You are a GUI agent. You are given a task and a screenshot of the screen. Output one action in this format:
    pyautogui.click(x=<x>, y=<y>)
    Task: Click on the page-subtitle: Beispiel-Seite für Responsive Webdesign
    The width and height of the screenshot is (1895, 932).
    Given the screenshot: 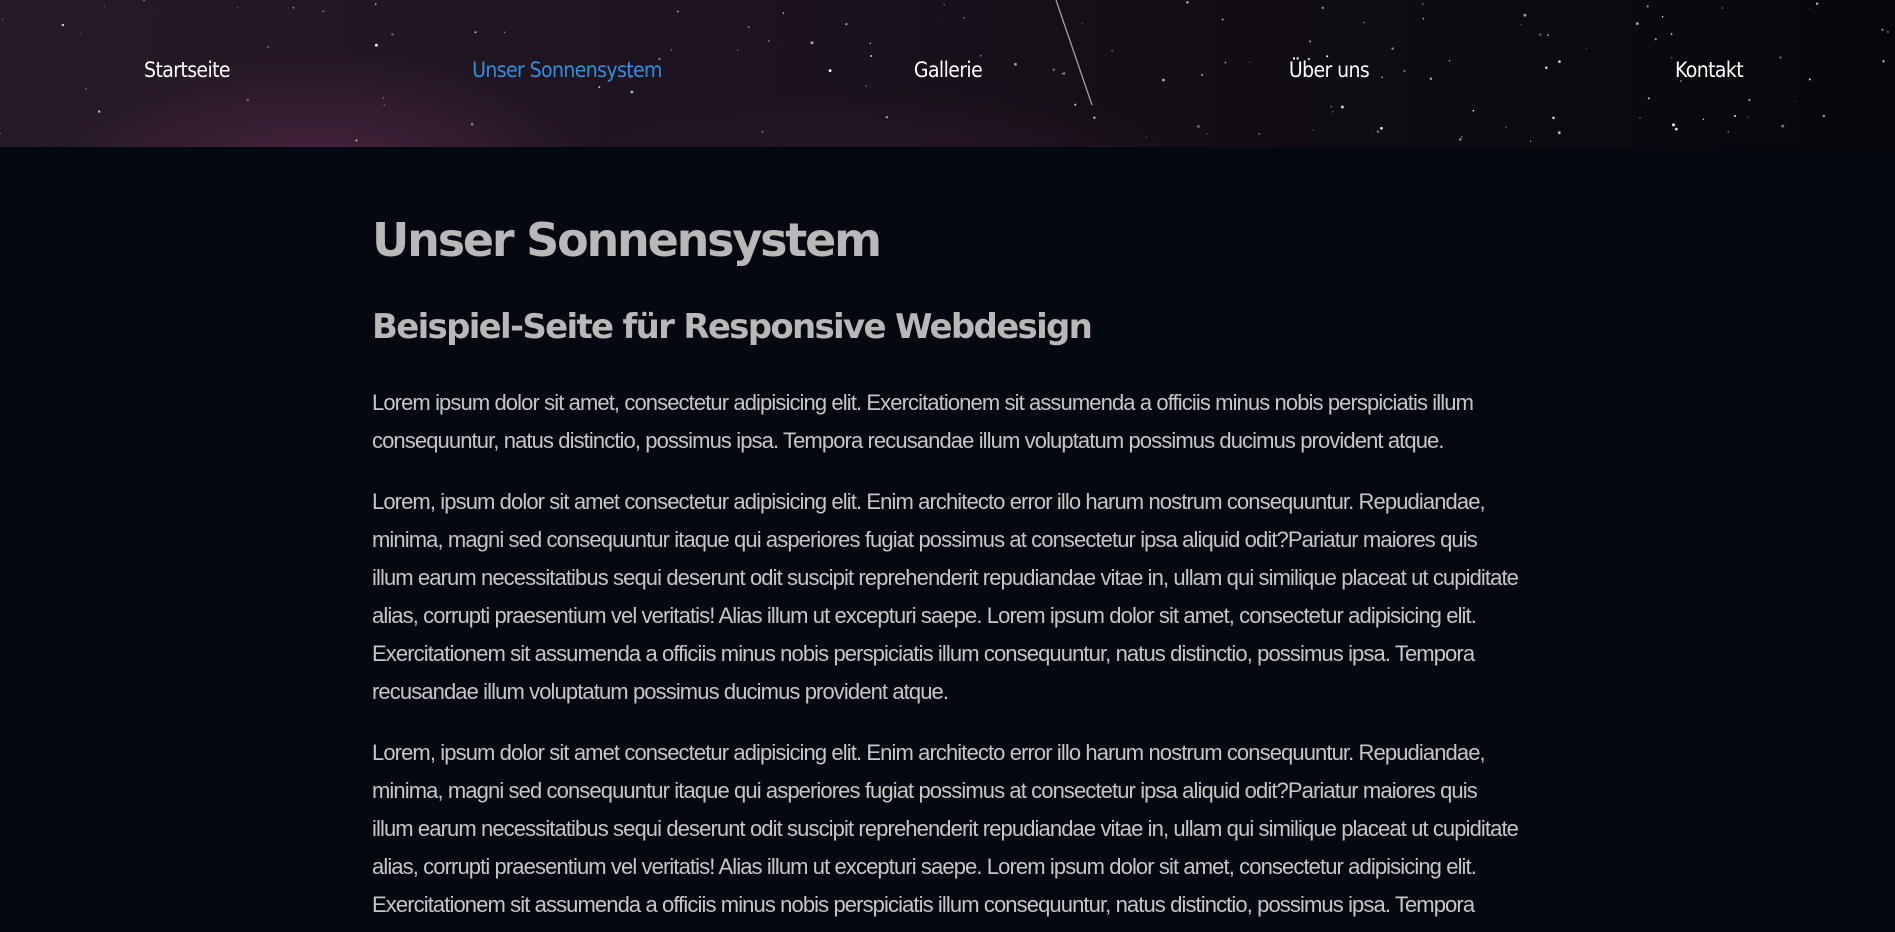 What is the action you would take?
    pyautogui.click(x=732, y=327)
    